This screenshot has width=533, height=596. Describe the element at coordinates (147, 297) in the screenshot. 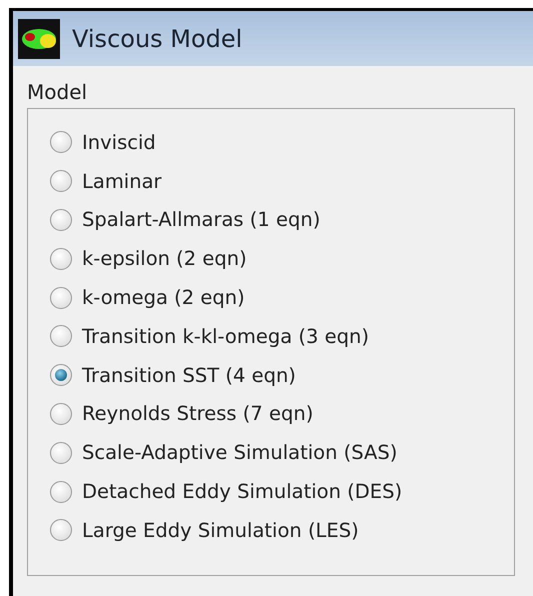

I see `radio-option: k-omega (2 eqn)` at that location.